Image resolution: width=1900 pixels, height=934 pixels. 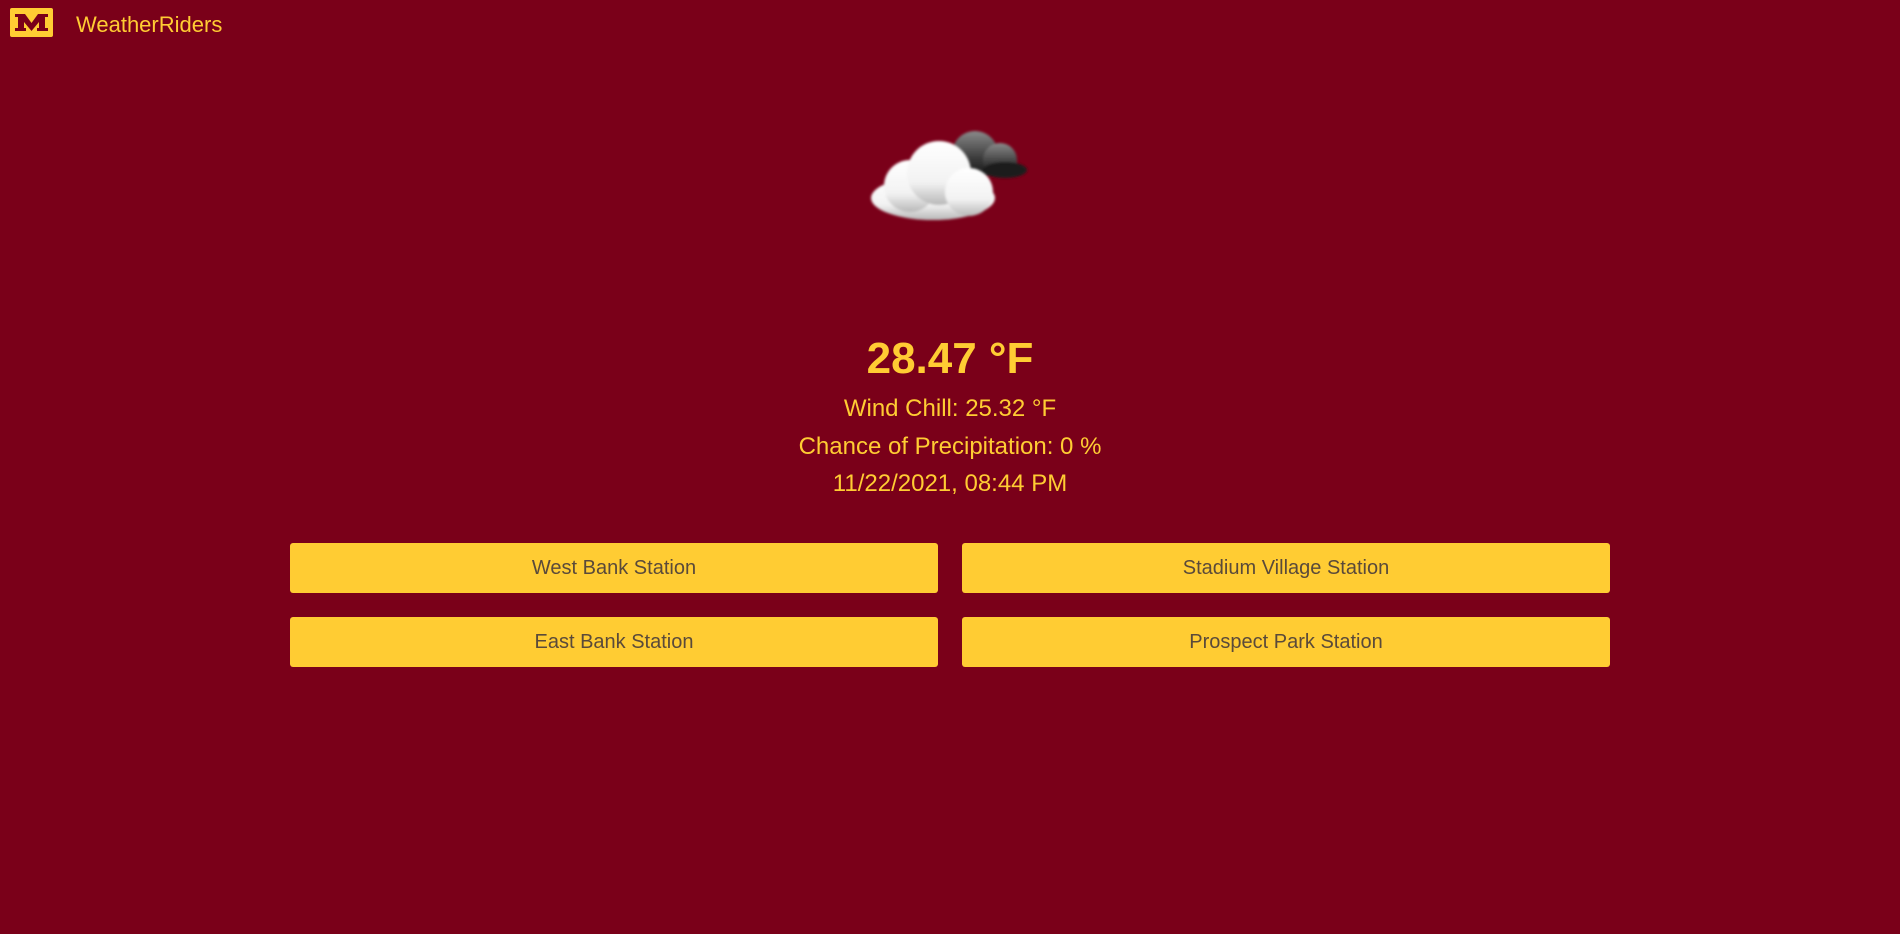 What do you see at coordinates (614, 568) in the screenshot?
I see `west-bank-station-button: West Bank Station` at bounding box center [614, 568].